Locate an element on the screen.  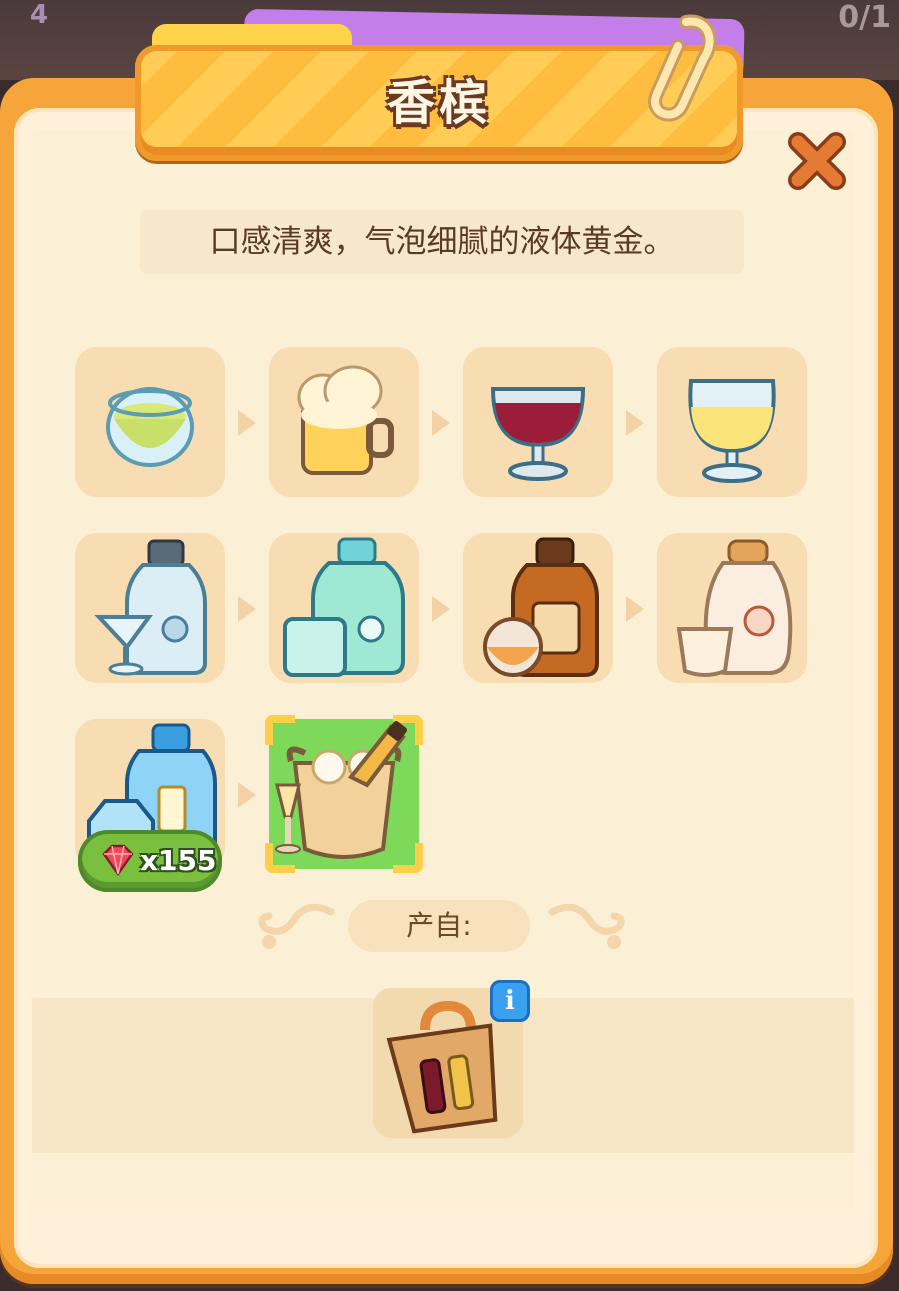
chain-item-white-wine-glass is located at coordinates (732, 422).